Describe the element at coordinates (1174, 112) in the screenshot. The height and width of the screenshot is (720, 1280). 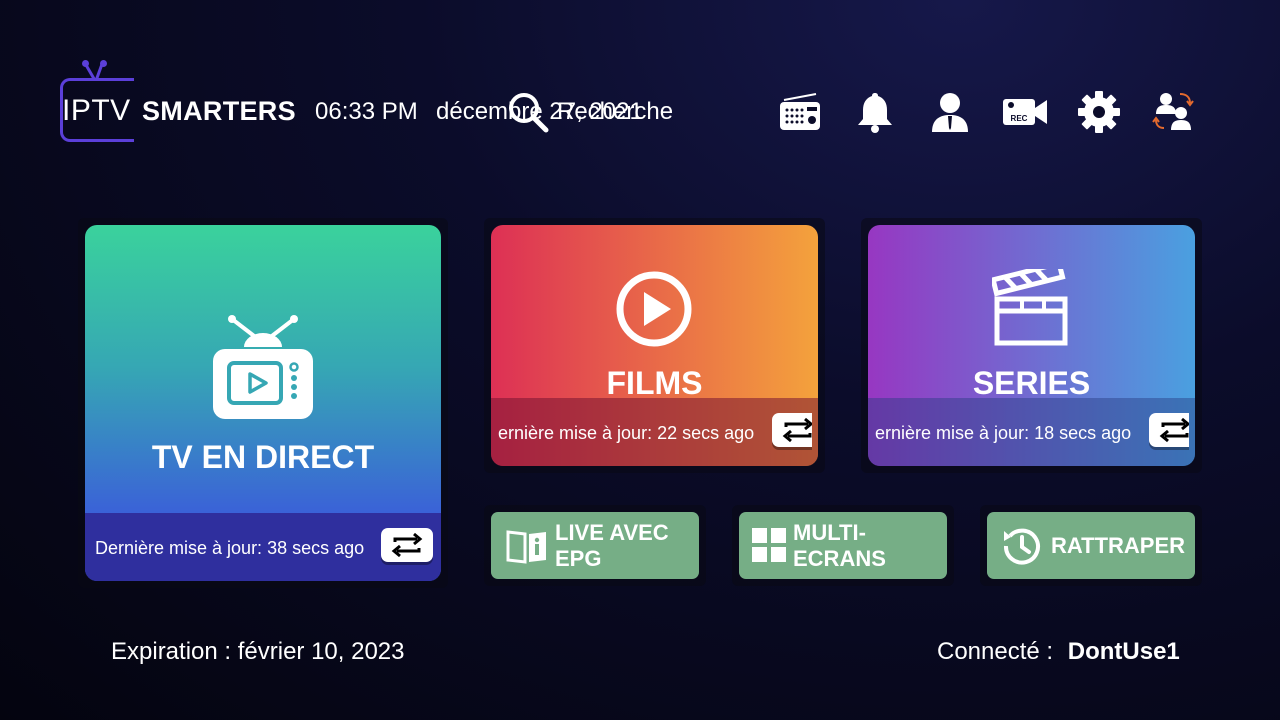
I see `switch-users-icon` at that location.